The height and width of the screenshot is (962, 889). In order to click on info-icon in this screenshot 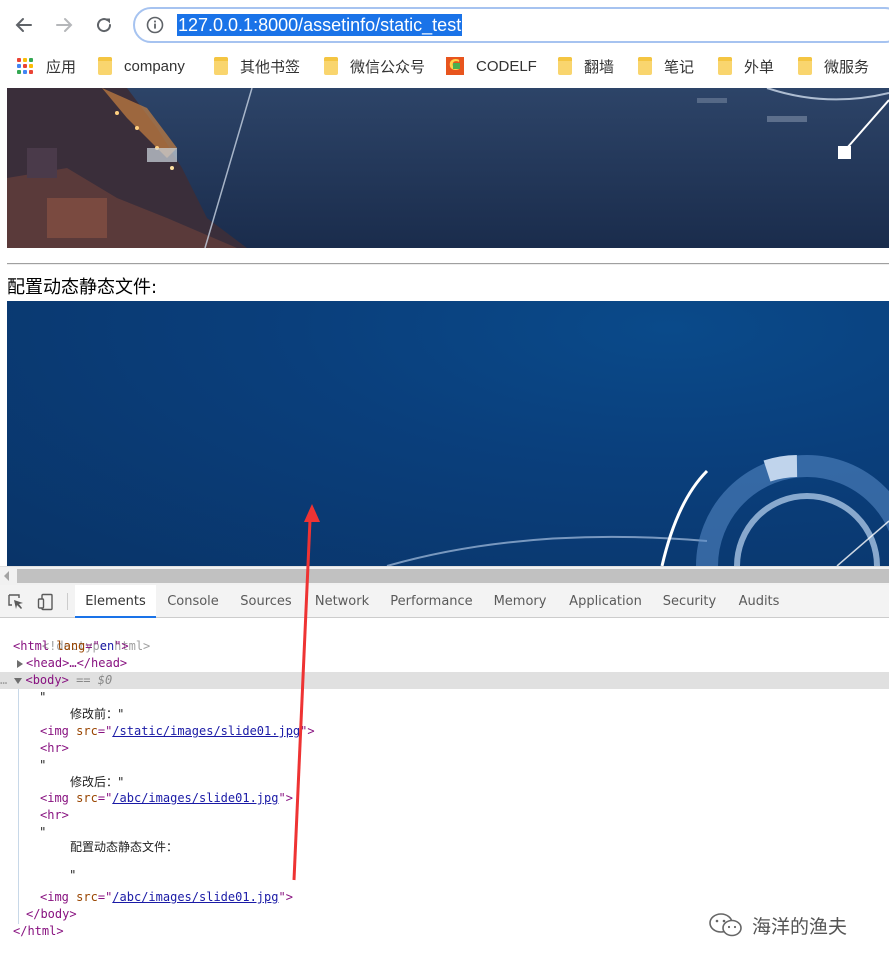, I will do `click(155, 25)`.